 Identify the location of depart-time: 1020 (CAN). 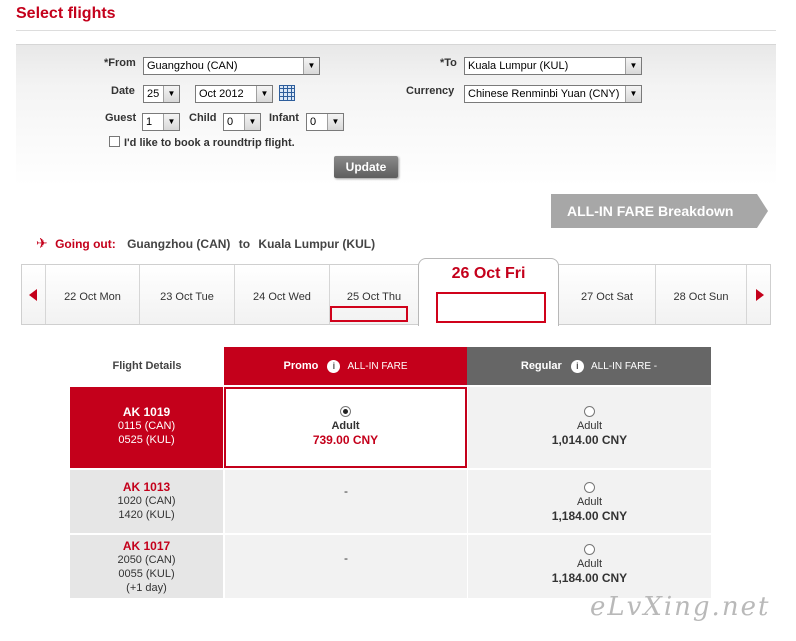
(146, 501).